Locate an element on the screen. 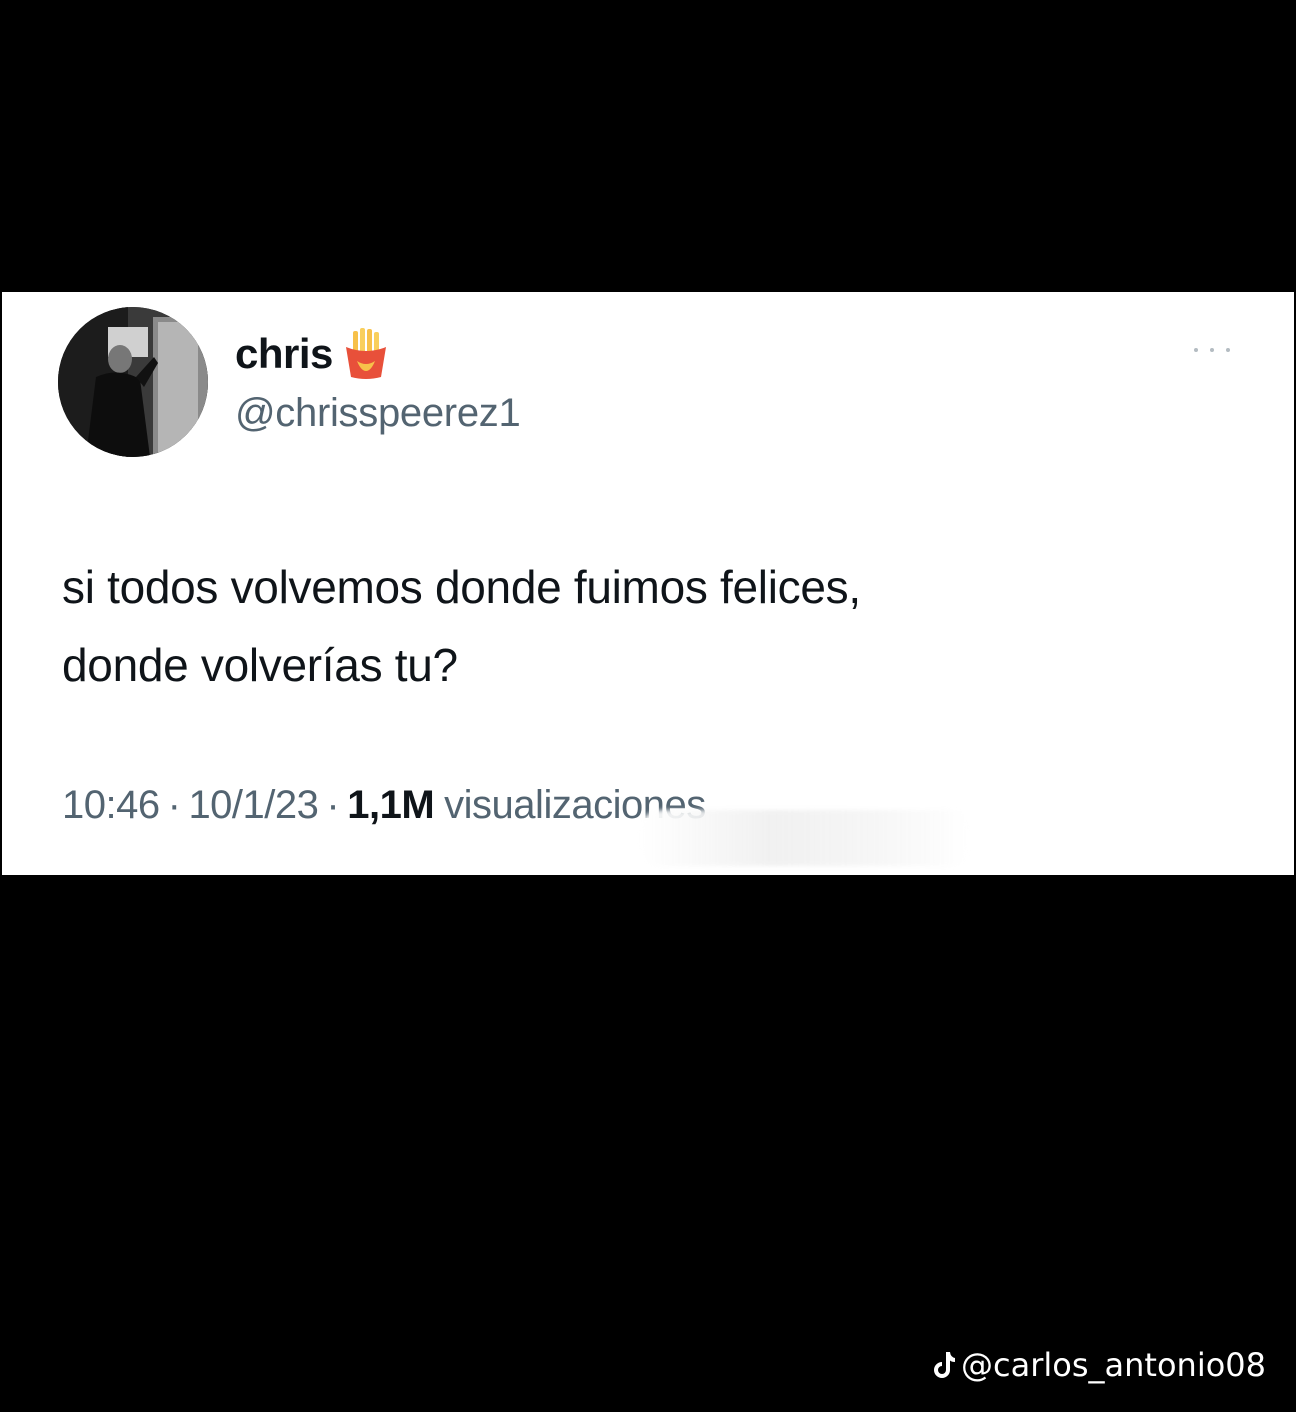  tweet-text-line: si todos volvemos donde fuimos felices, is located at coordinates (461, 587).